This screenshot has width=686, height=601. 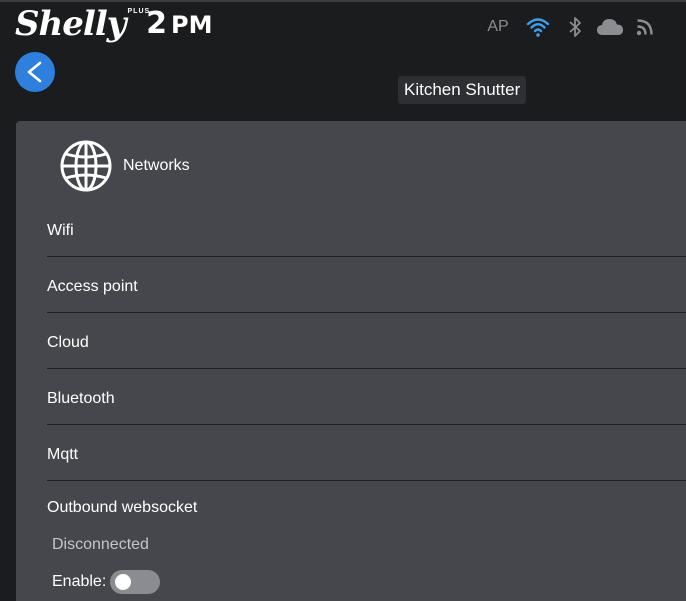 I want to click on wifi-icon, so click(x=538, y=27).